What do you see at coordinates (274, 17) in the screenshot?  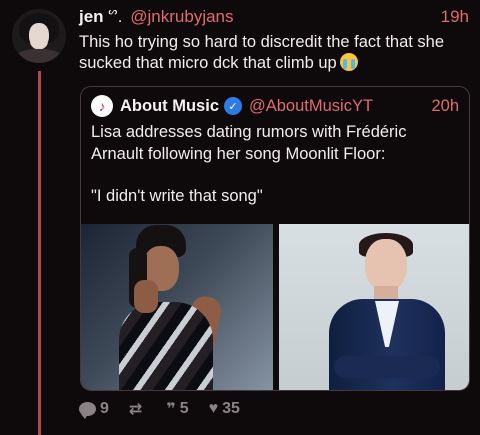 I see `post-header: jen ᔥ. @jnkrubyjans 19h` at bounding box center [274, 17].